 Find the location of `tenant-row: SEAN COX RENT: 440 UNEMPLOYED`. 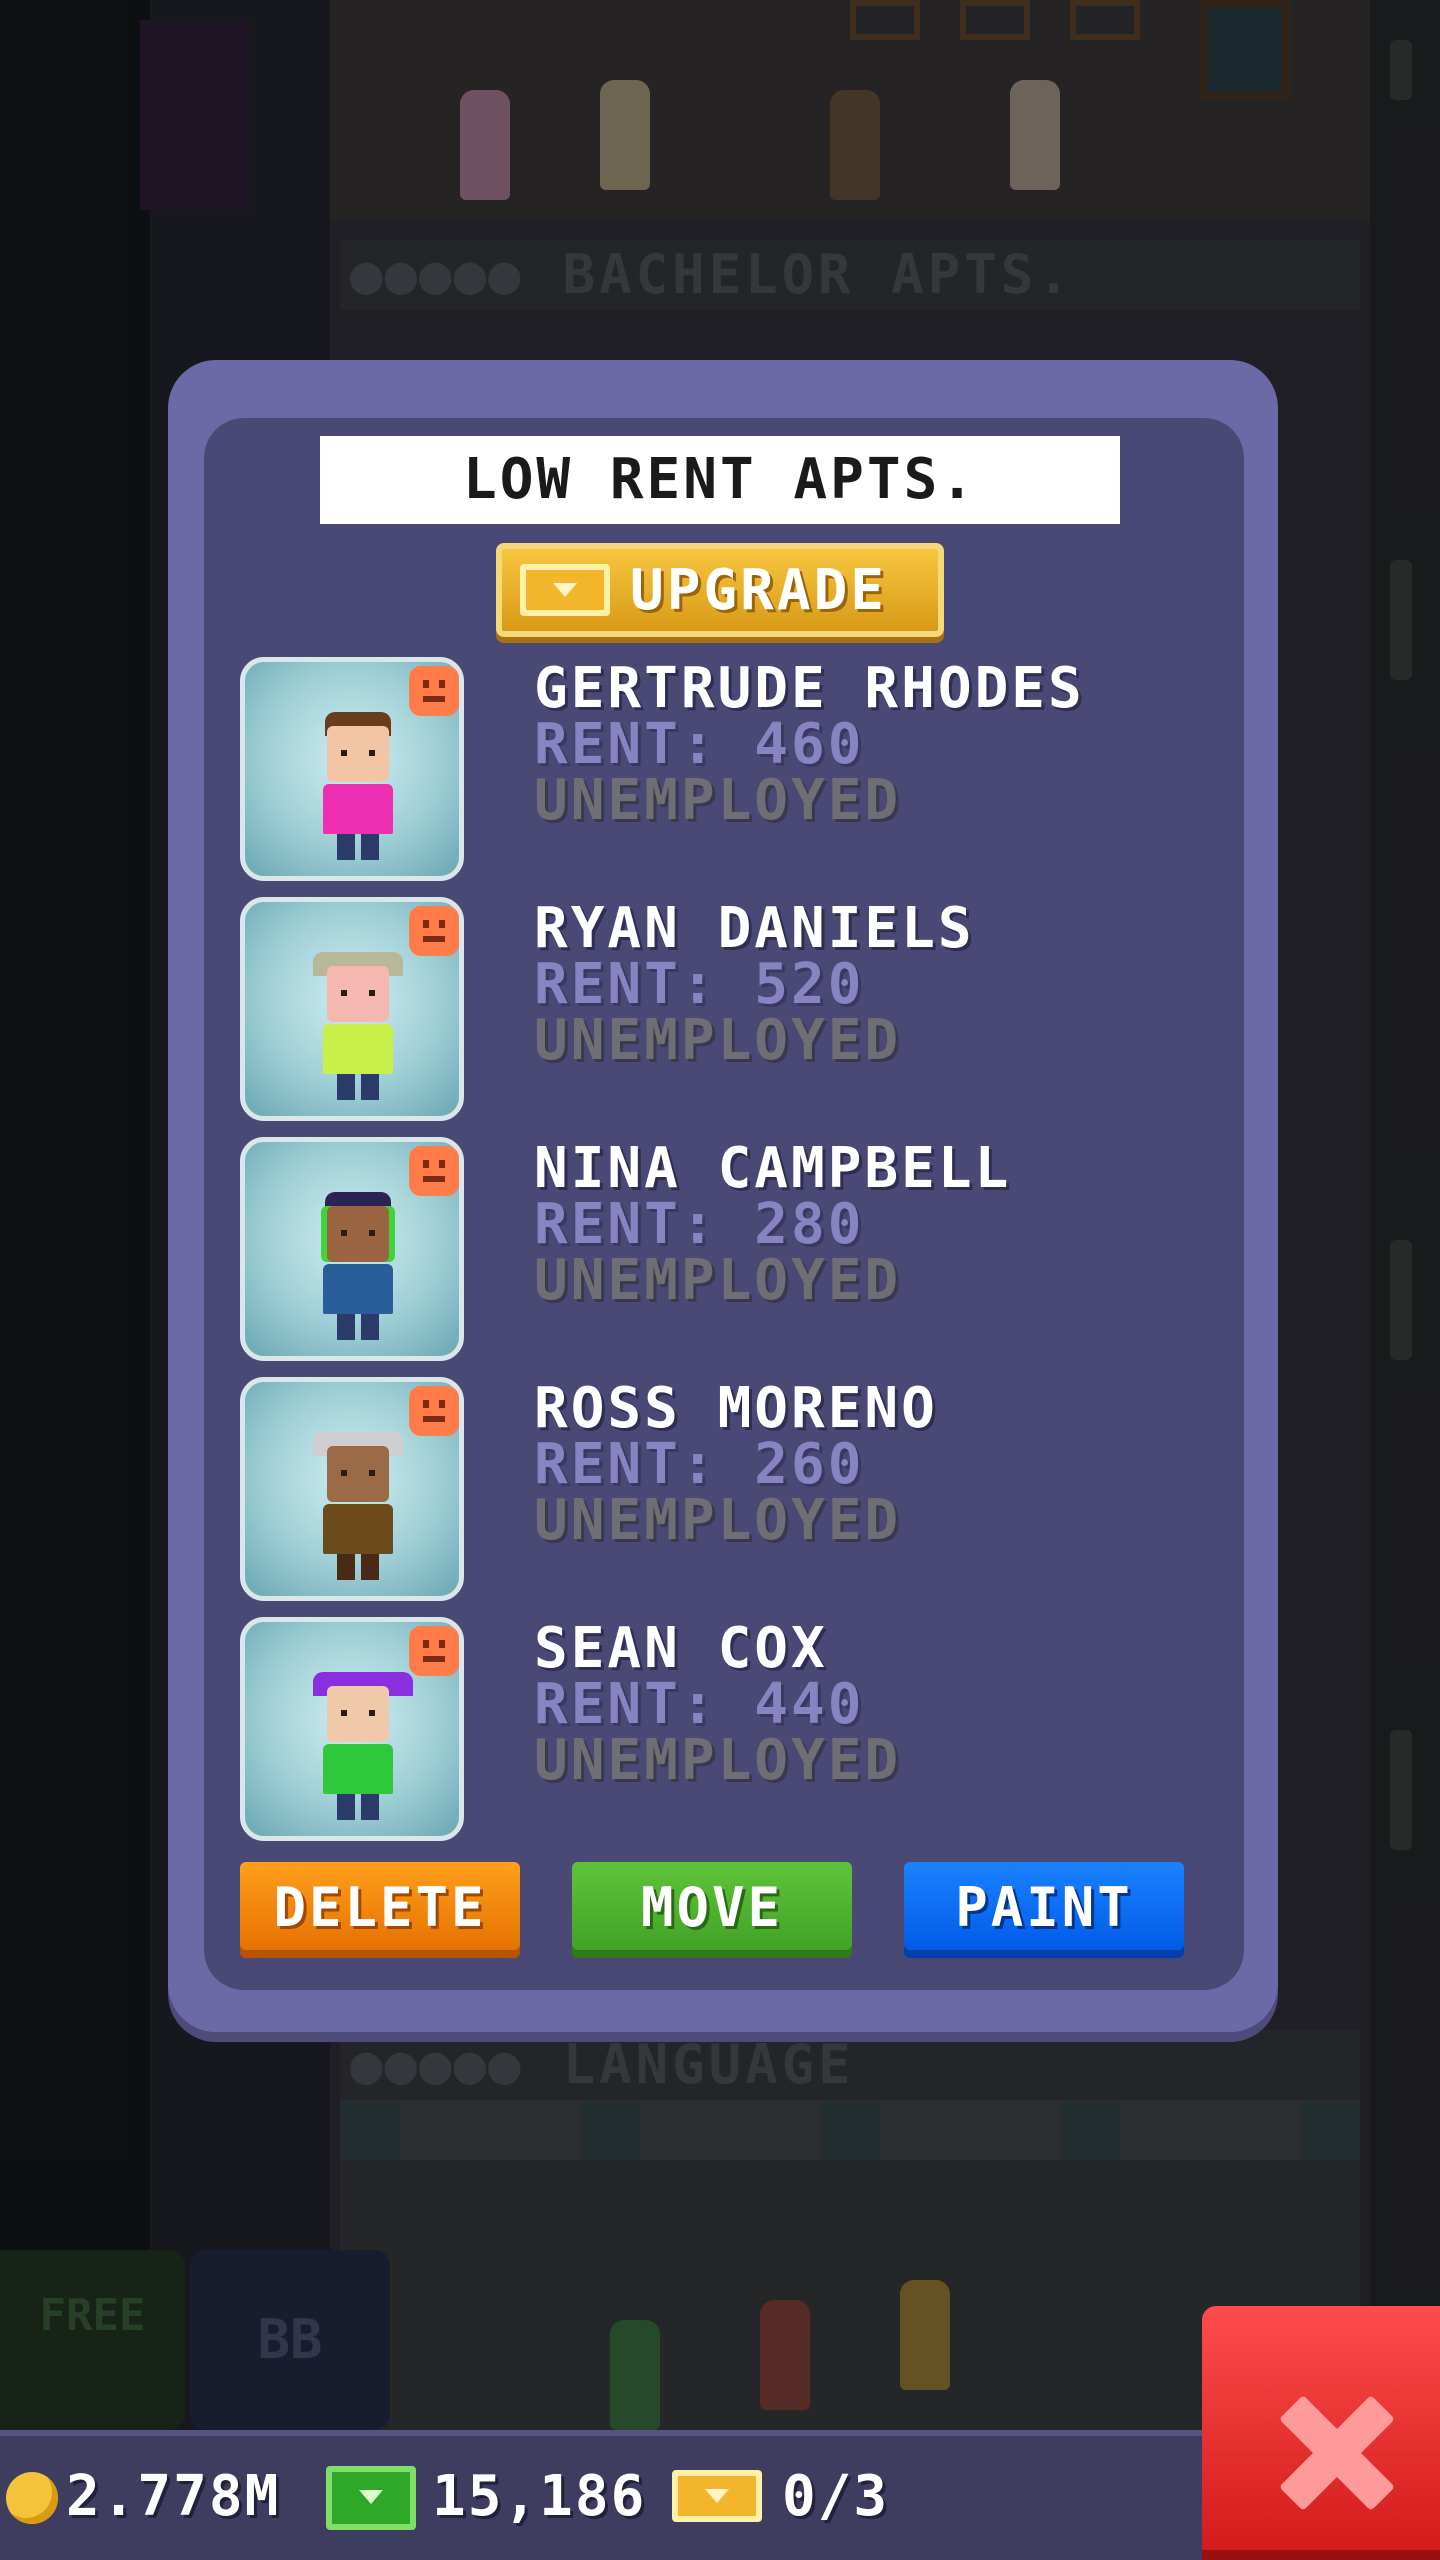

tenant-row: SEAN COX RENT: 440 UNEMPLOYED is located at coordinates (720, 1729).